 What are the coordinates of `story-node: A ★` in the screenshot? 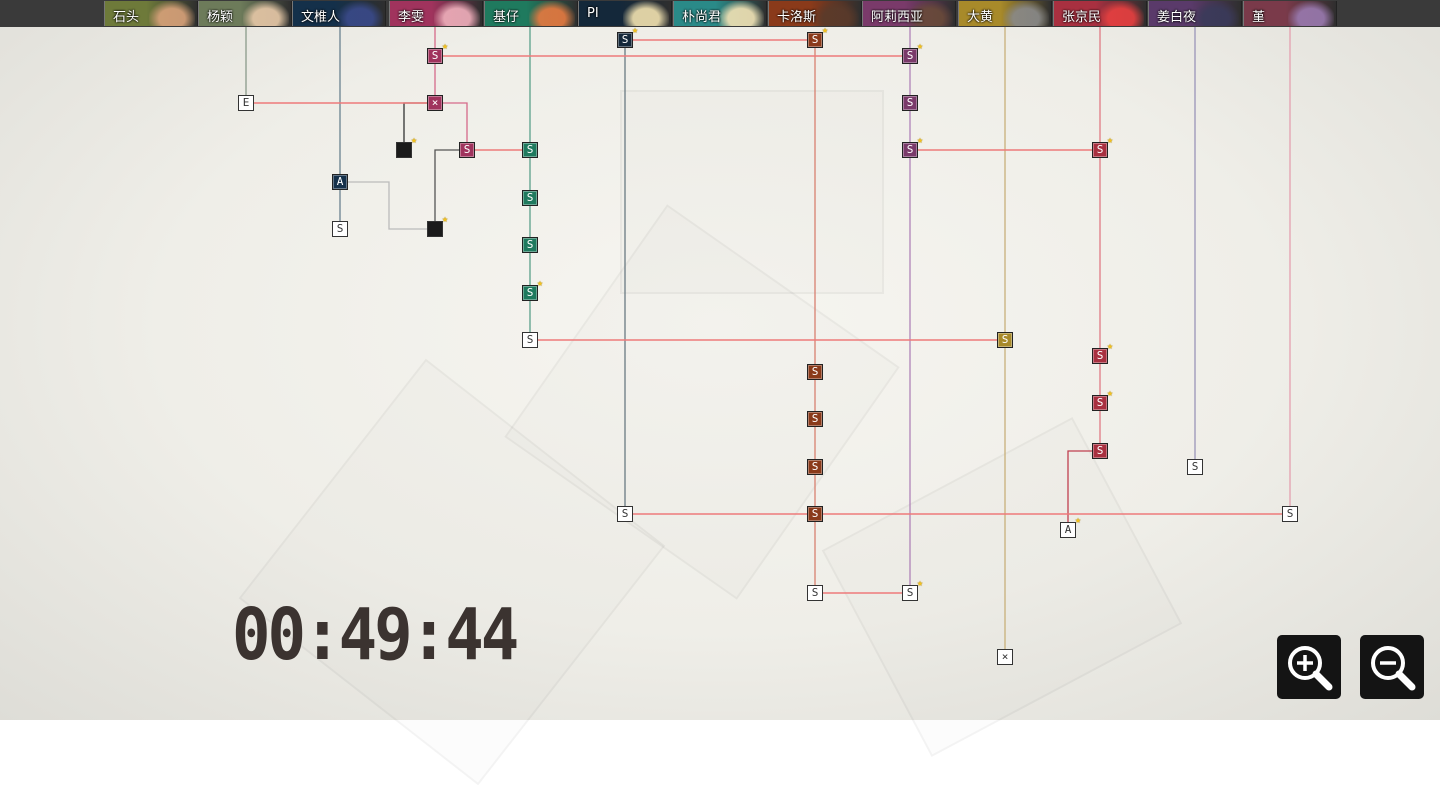 It's located at (1070, 527).